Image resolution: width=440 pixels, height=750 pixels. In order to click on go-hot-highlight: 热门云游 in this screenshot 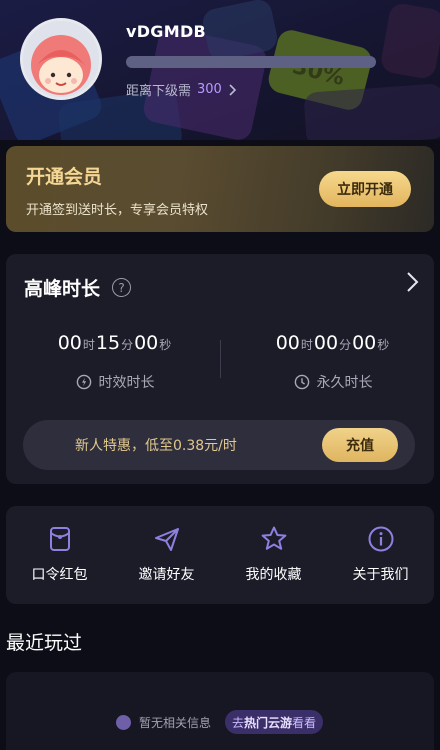, I will do `click(268, 722)`.